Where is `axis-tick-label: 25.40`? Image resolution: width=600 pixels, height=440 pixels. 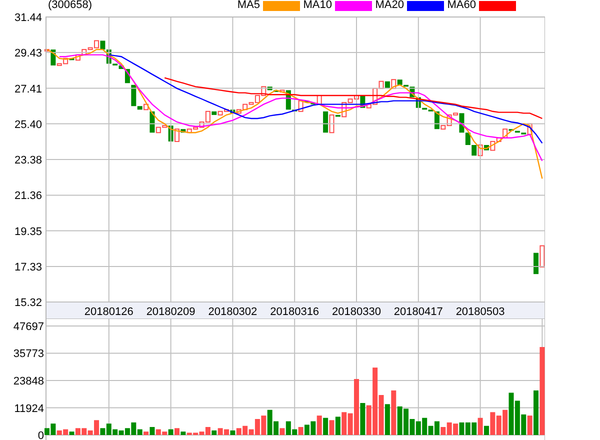 axis-tick-label: 25.40 is located at coordinates (28, 124).